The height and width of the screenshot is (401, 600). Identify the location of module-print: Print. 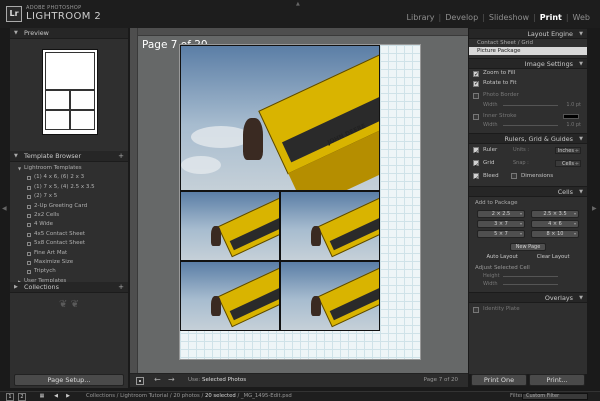
(551, 17).